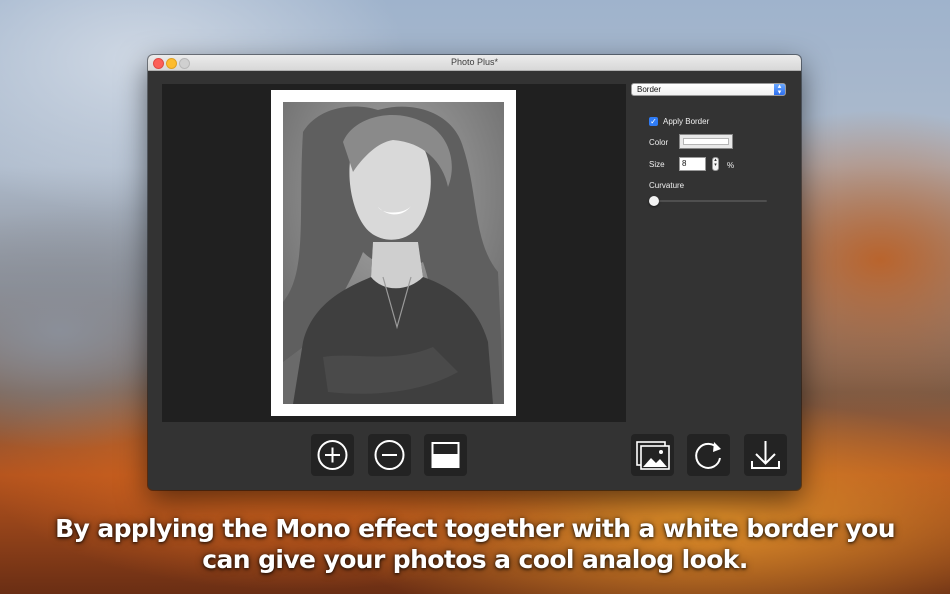 This screenshot has width=950, height=594. I want to click on zoom-in-icon, so click(332, 455).